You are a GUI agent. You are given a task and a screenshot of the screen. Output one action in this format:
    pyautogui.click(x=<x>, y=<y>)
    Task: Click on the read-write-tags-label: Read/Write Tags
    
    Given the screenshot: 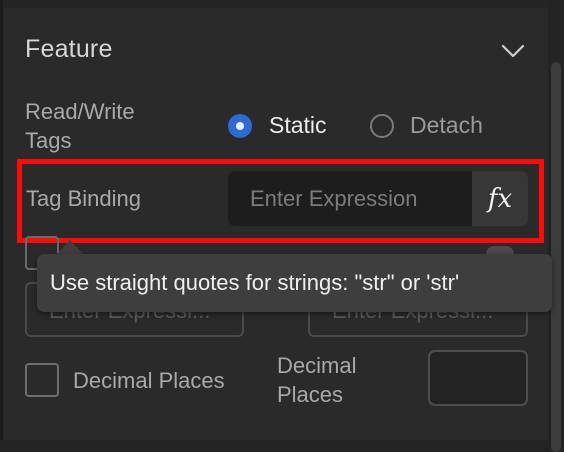 What is the action you would take?
    pyautogui.click(x=80, y=126)
    